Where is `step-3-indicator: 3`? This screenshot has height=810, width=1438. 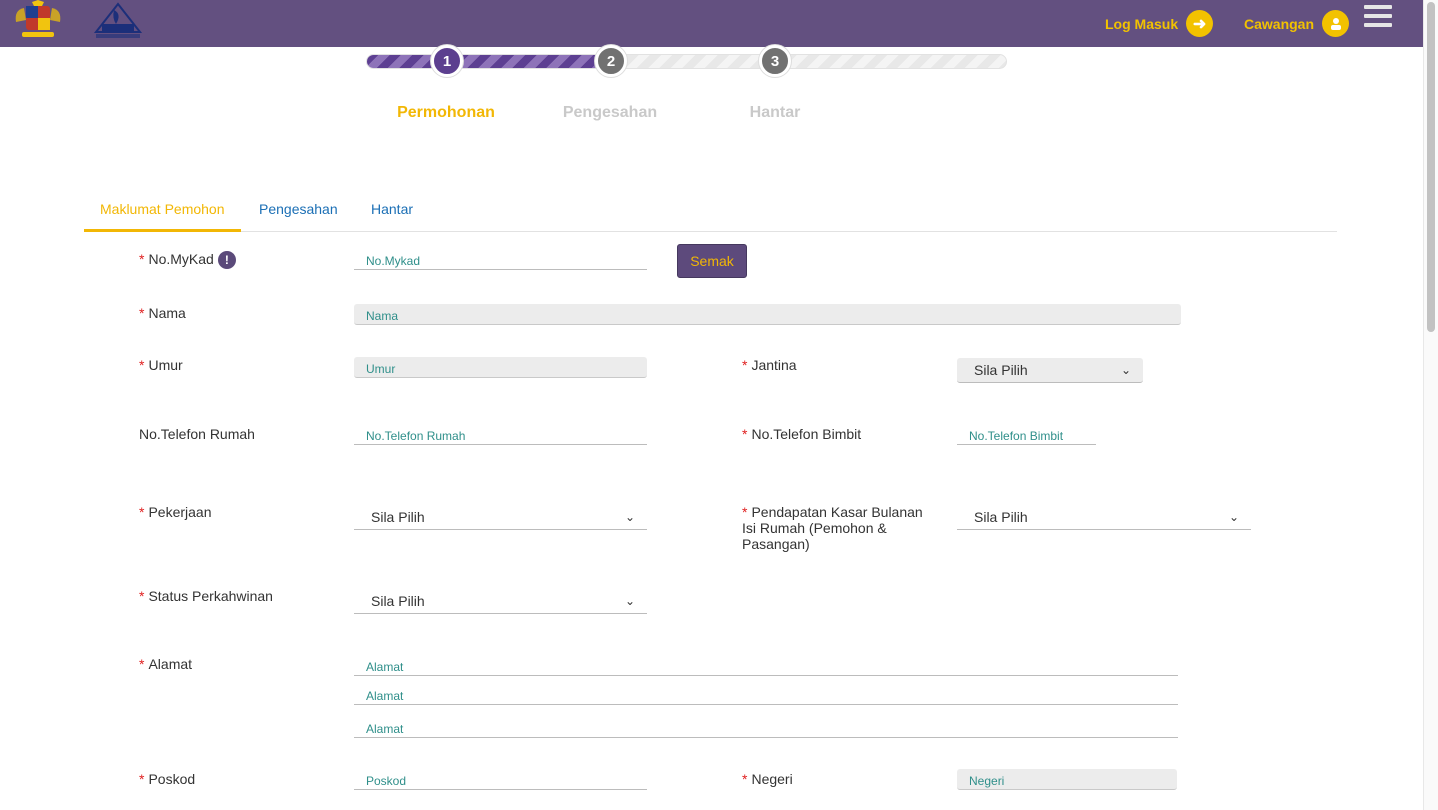 step-3-indicator: 3 is located at coordinates (775, 61).